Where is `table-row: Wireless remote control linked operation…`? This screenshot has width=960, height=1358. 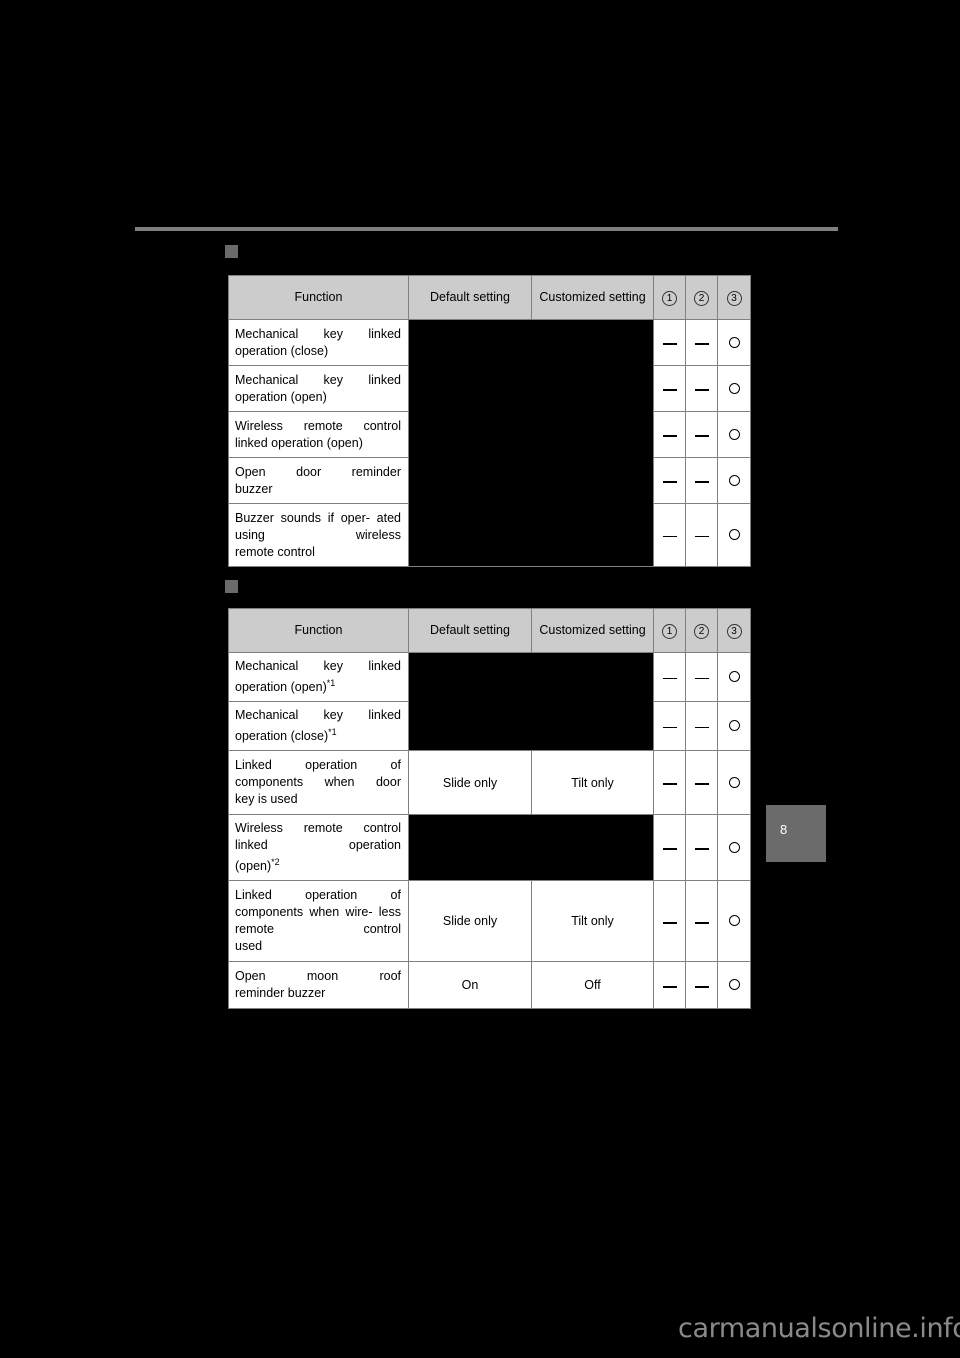 table-row: Wireless remote control linked operation… is located at coordinates (489, 848).